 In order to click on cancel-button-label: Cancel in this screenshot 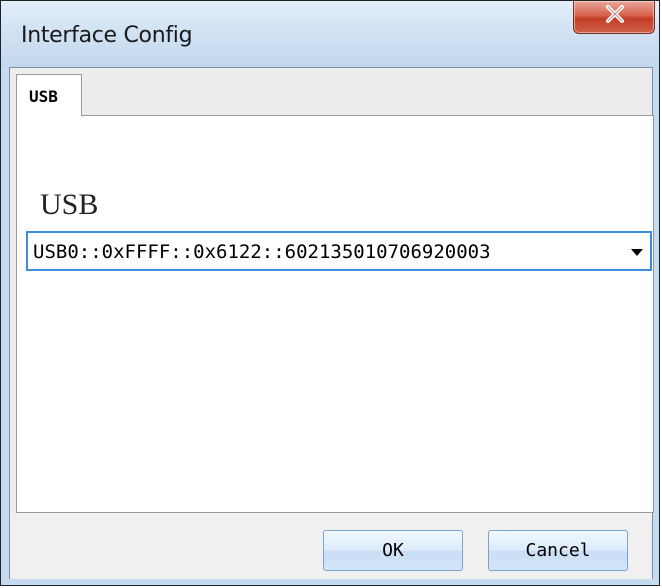, I will do `click(558, 550)`.